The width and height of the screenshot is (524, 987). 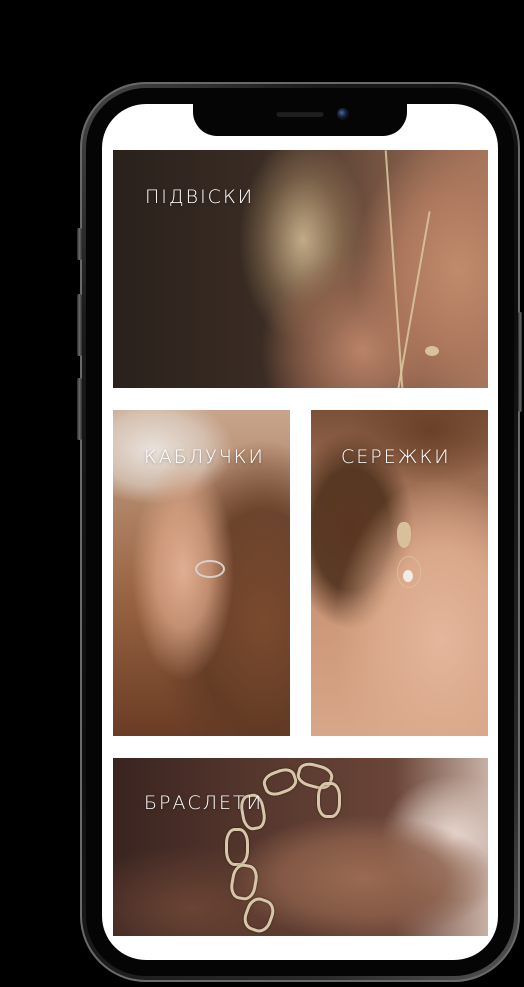 I want to click on pendant-charm-image, so click(x=432, y=351).